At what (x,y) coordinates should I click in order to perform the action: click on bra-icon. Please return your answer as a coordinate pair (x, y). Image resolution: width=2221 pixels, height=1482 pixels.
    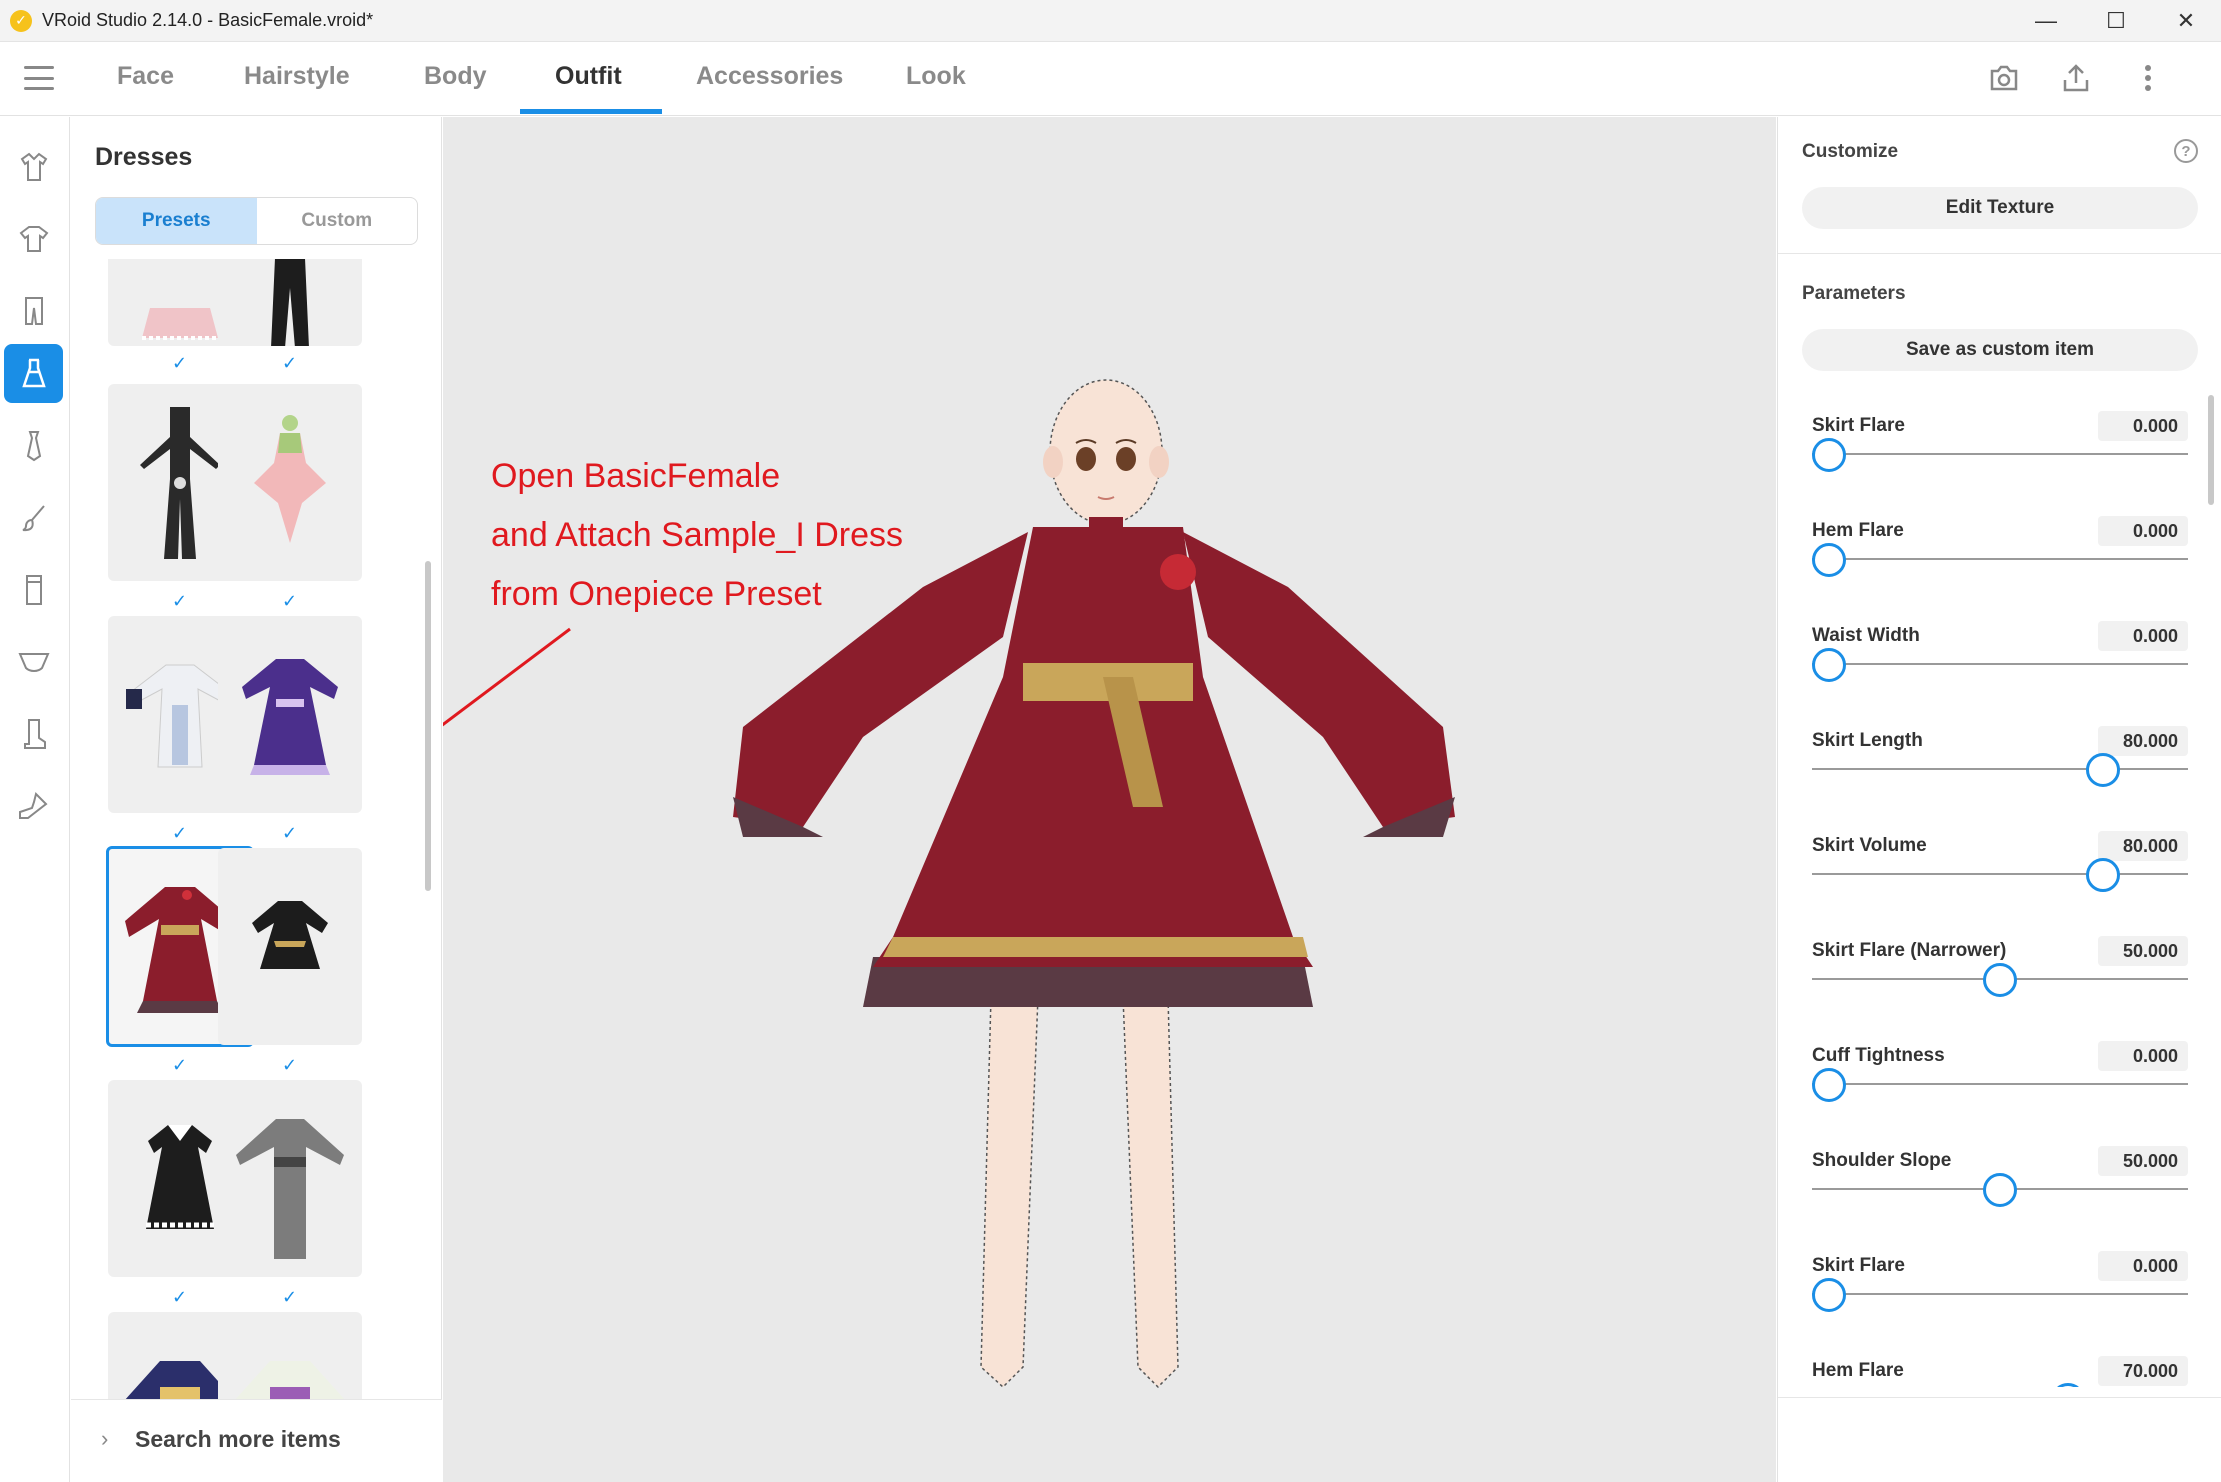
    Looking at the image, I should click on (33, 661).